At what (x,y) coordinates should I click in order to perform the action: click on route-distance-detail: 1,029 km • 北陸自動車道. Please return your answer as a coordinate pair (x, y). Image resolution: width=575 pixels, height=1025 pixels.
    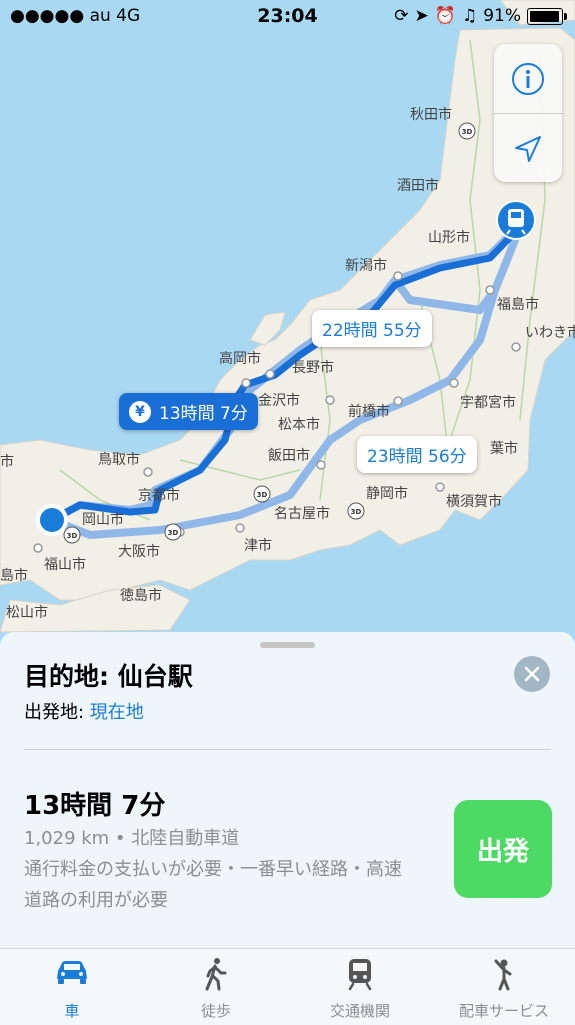
    Looking at the image, I should click on (132, 838).